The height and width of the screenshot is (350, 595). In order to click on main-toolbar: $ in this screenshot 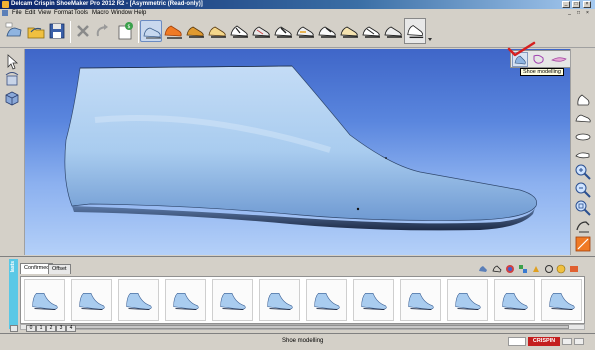, I will do `click(297, 33)`.